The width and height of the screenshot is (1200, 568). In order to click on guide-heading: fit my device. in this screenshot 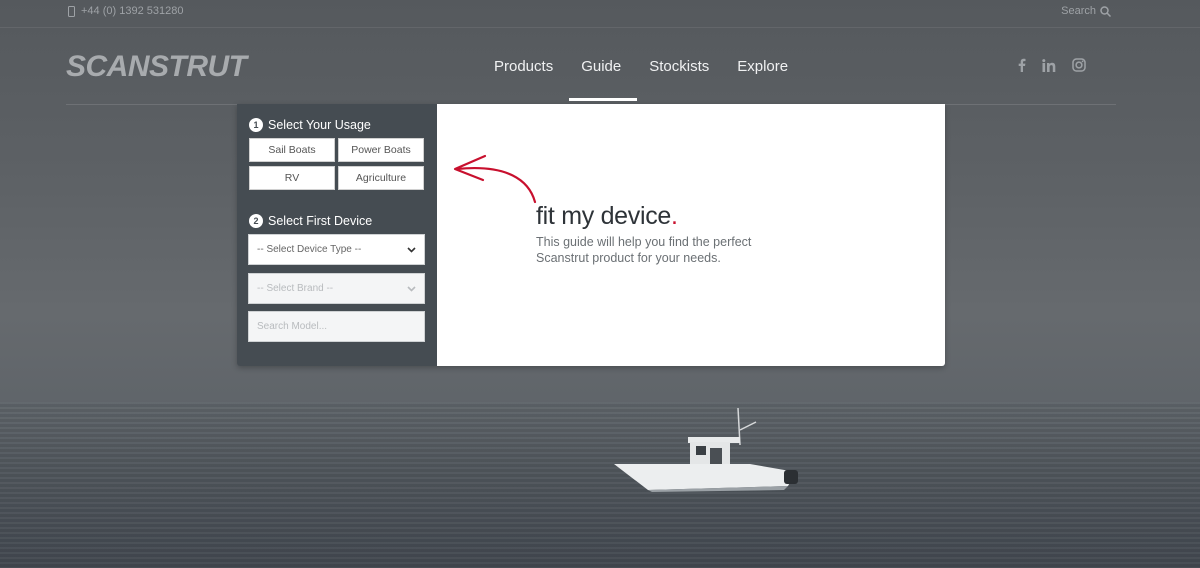, I will do `click(607, 216)`.